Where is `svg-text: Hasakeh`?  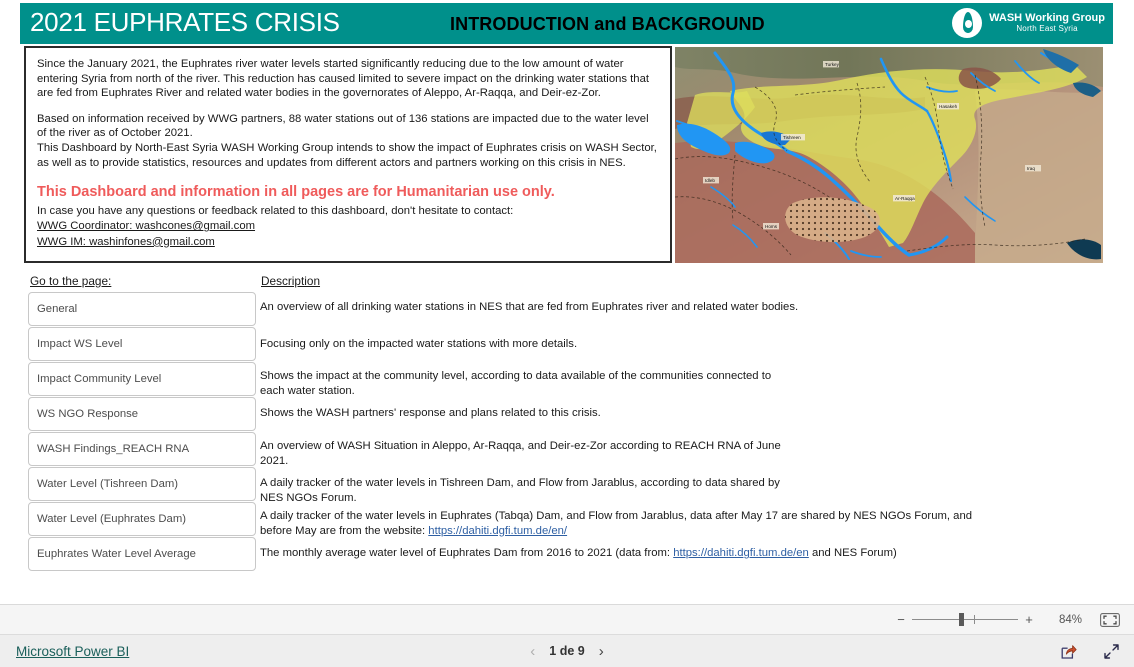 svg-text: Hasakeh is located at coordinates (948, 106).